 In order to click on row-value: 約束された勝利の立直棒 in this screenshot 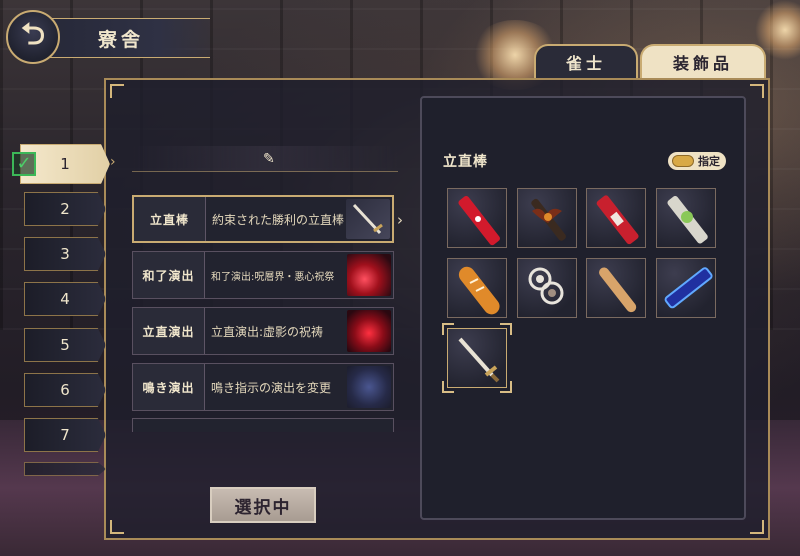, I will do `click(278, 219)`.